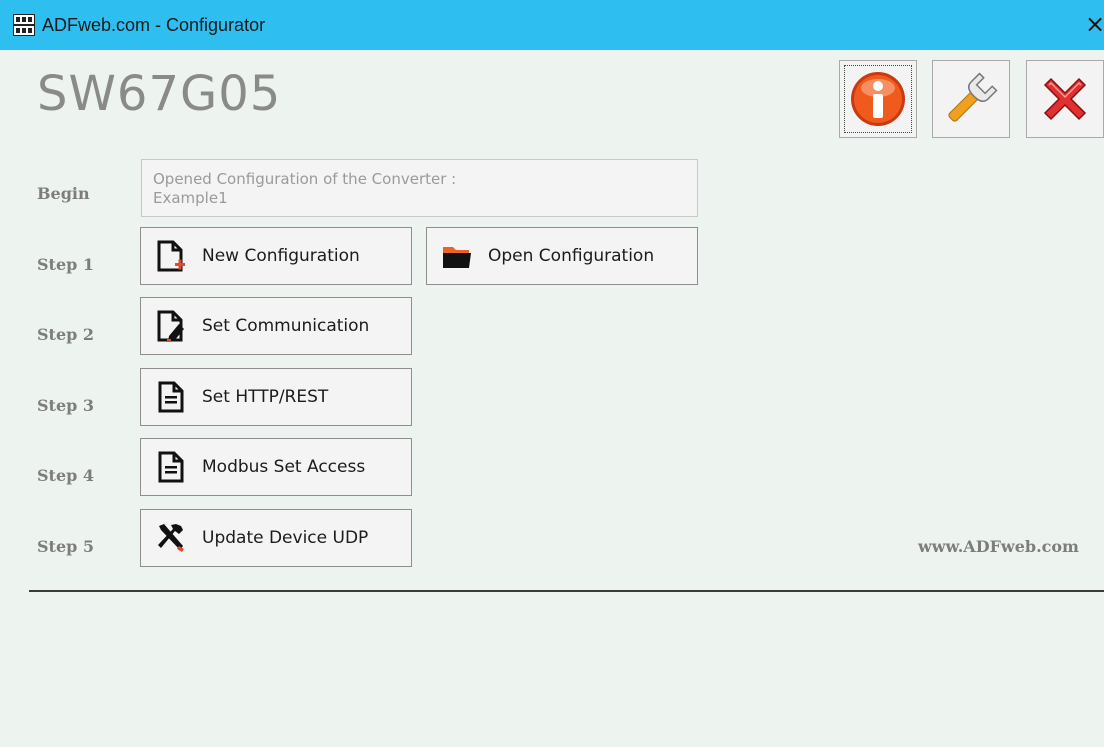 This screenshot has width=1104, height=747. What do you see at coordinates (457, 257) in the screenshot?
I see `folder-icon` at bounding box center [457, 257].